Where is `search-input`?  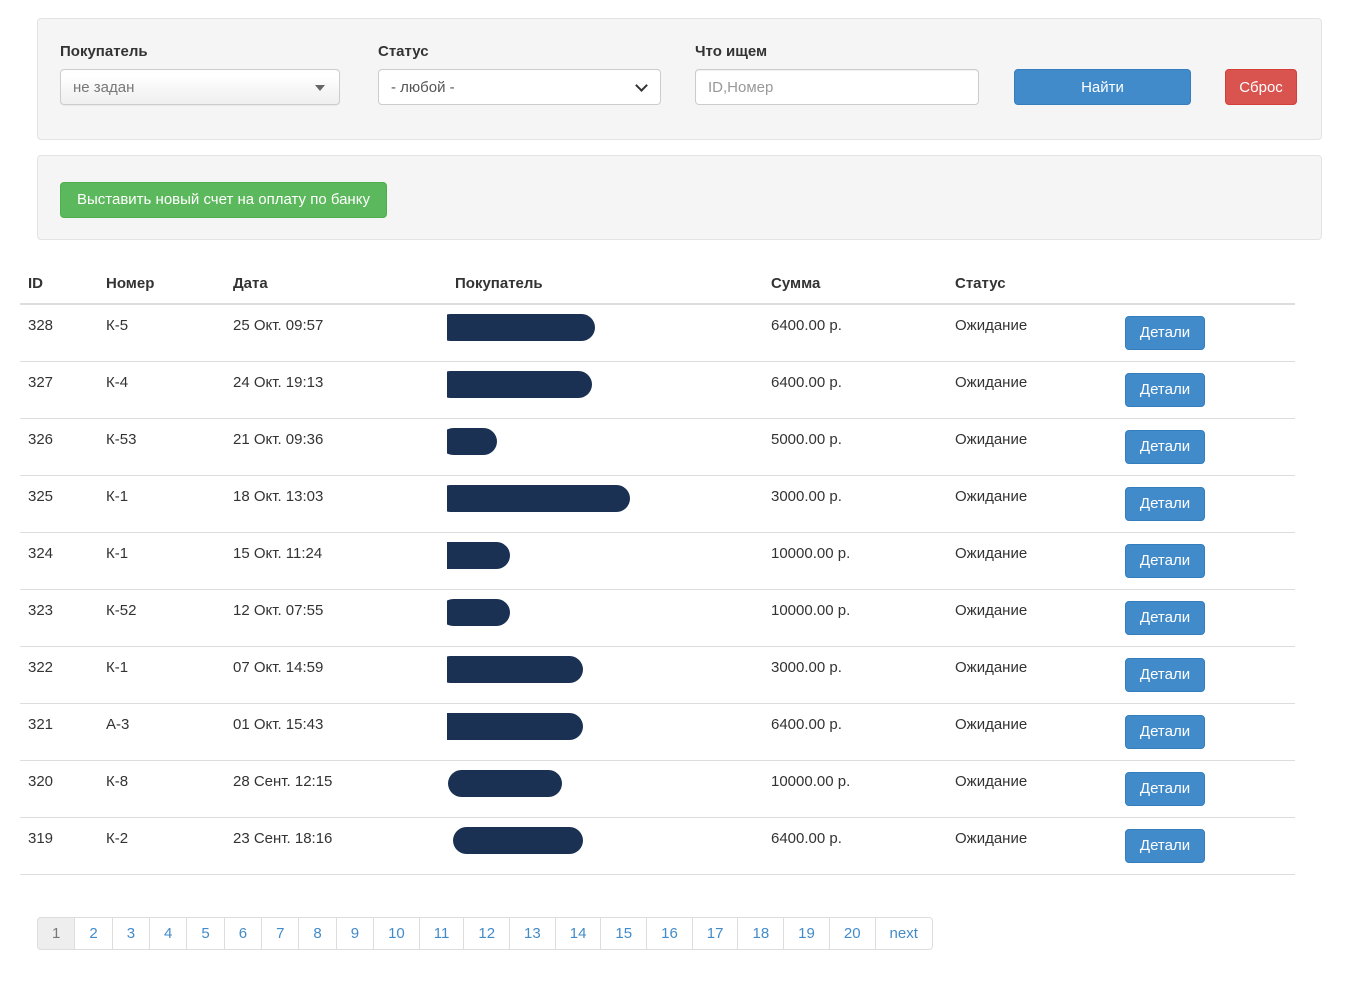 search-input is located at coordinates (837, 87).